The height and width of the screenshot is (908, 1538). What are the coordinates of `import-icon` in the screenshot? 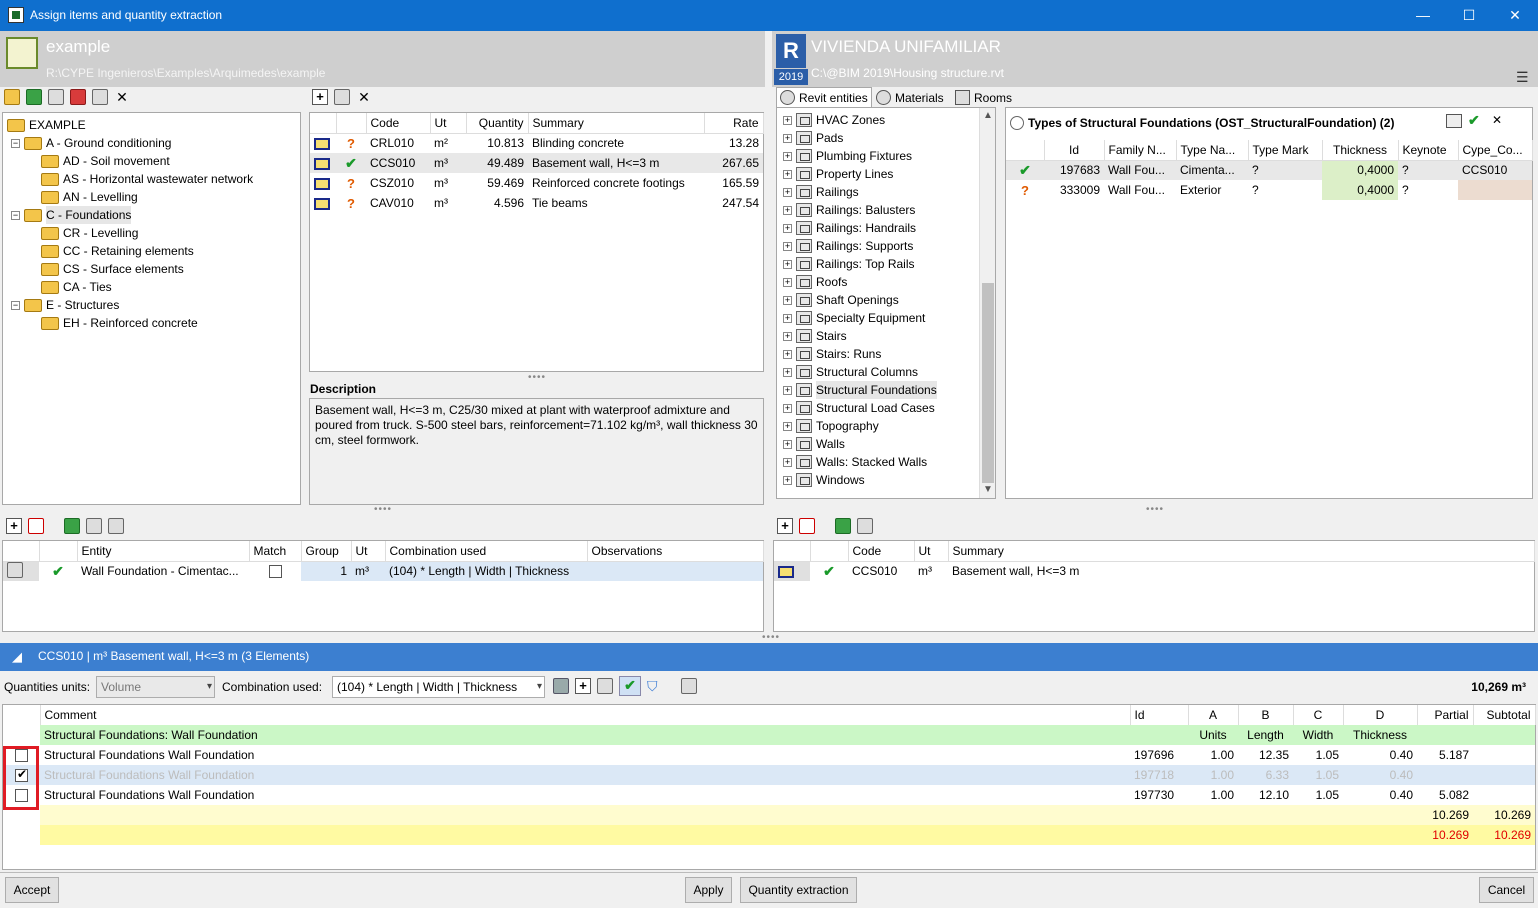 It's located at (72, 526).